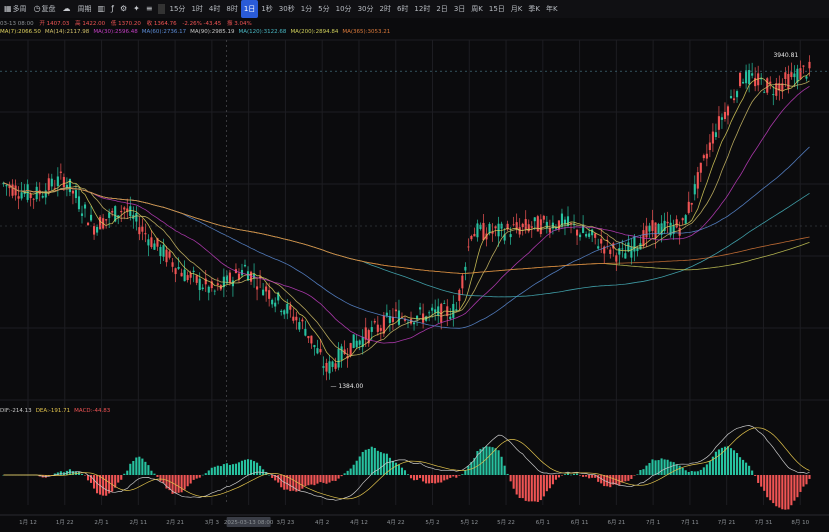 This screenshot has height=532, width=829. I want to click on x-tick-label: 6月 11, so click(580, 522).